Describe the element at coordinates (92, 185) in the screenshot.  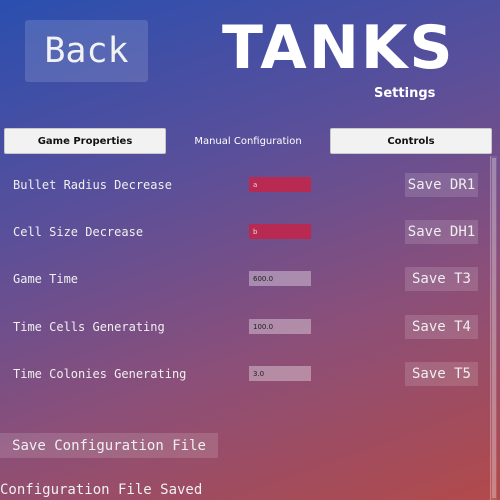
I see `setting-label: Bullet Radius Decrease` at that location.